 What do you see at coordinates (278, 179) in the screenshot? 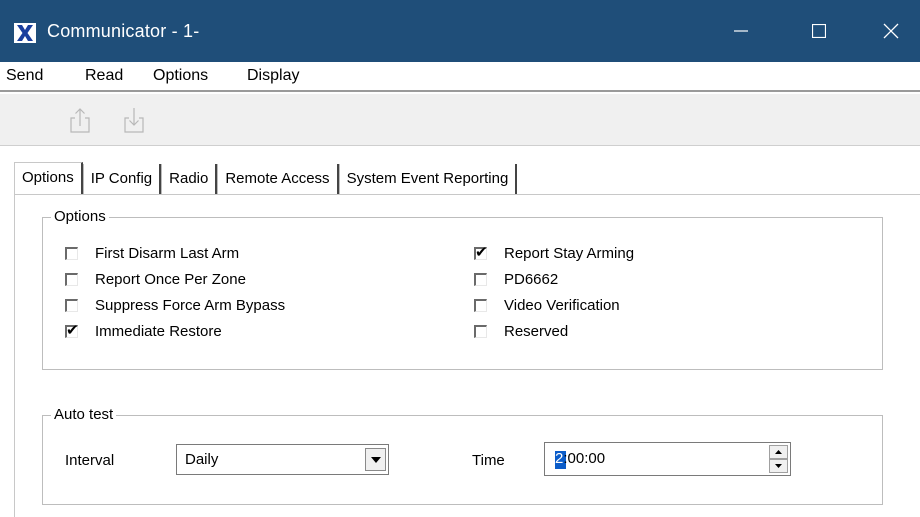
I see `tab-remote-access: Remote Access` at bounding box center [278, 179].